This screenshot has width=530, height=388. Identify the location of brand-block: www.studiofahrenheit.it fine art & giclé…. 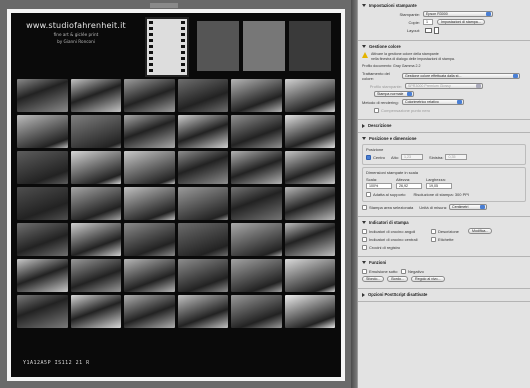
(76, 32).